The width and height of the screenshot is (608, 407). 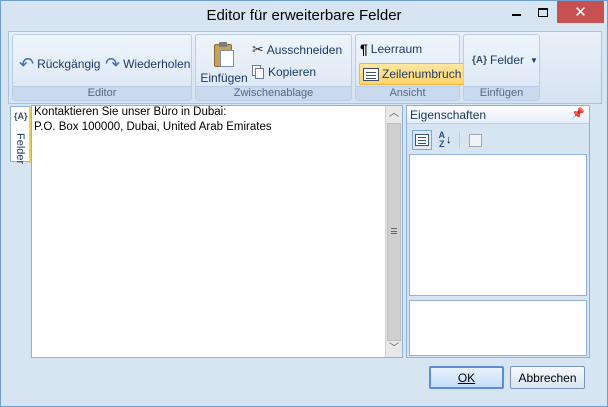 What do you see at coordinates (292, 72) in the screenshot?
I see `copy-label: Kopieren` at bounding box center [292, 72].